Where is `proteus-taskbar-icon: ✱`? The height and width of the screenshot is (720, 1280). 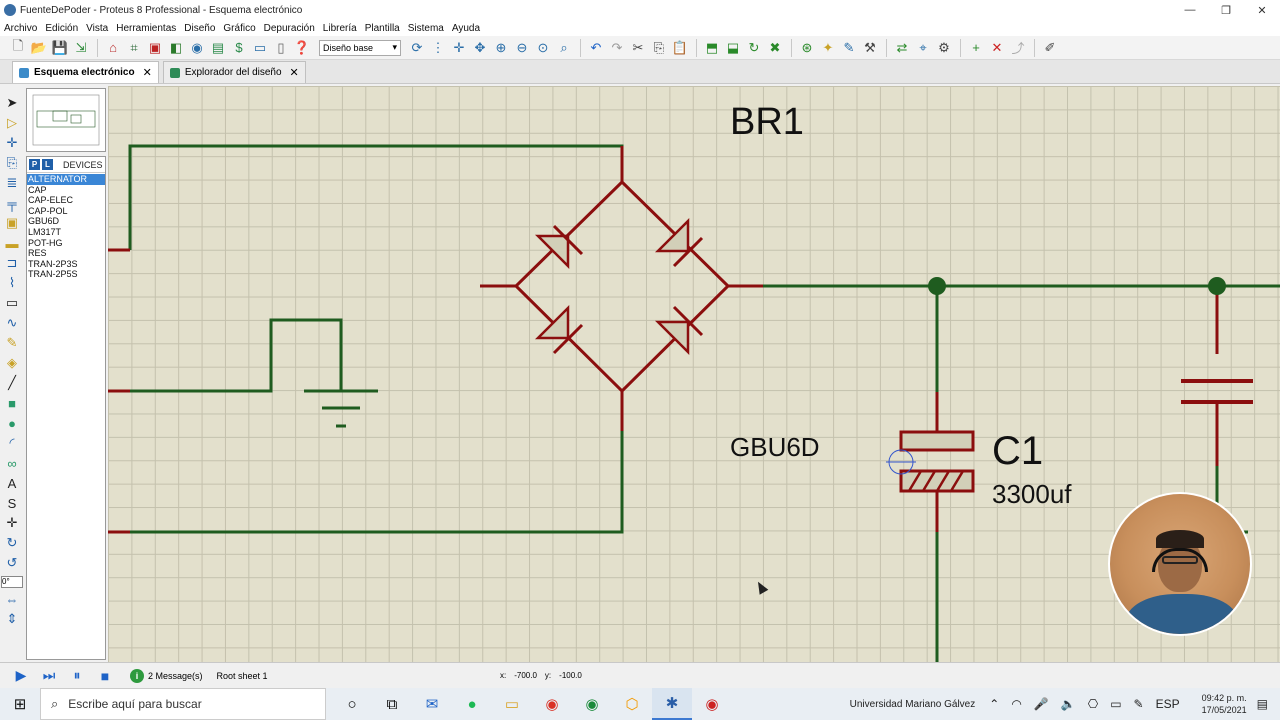
proteus-taskbar-icon: ✱ is located at coordinates (672, 704).